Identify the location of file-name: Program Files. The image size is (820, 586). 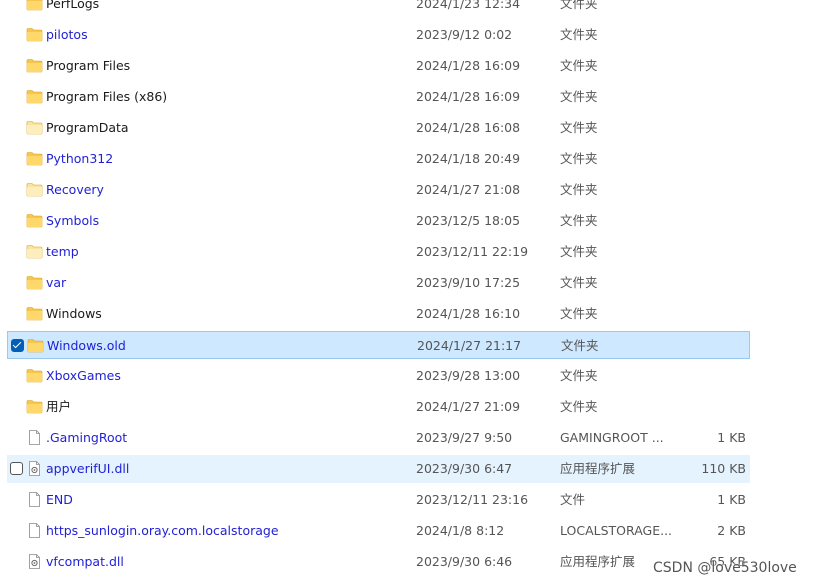
(88, 66).